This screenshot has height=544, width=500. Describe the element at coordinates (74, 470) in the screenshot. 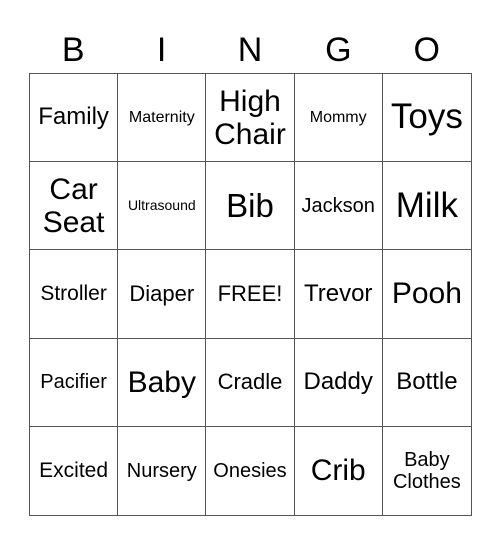

I see `bingo-cell: Excited` at that location.